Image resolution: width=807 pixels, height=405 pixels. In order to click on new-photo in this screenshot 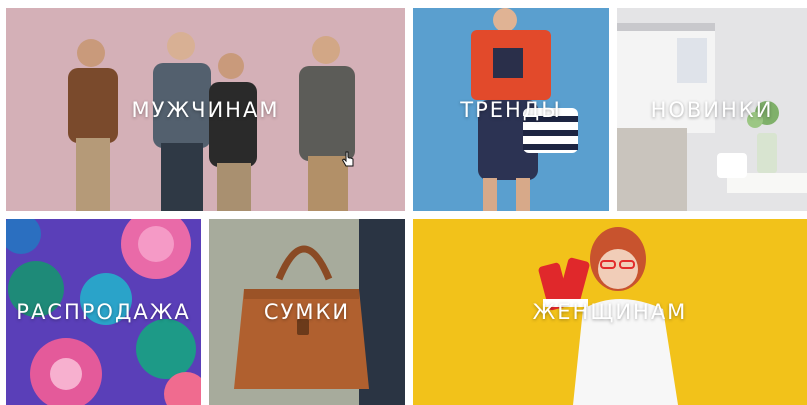, I will do `click(712, 109)`.